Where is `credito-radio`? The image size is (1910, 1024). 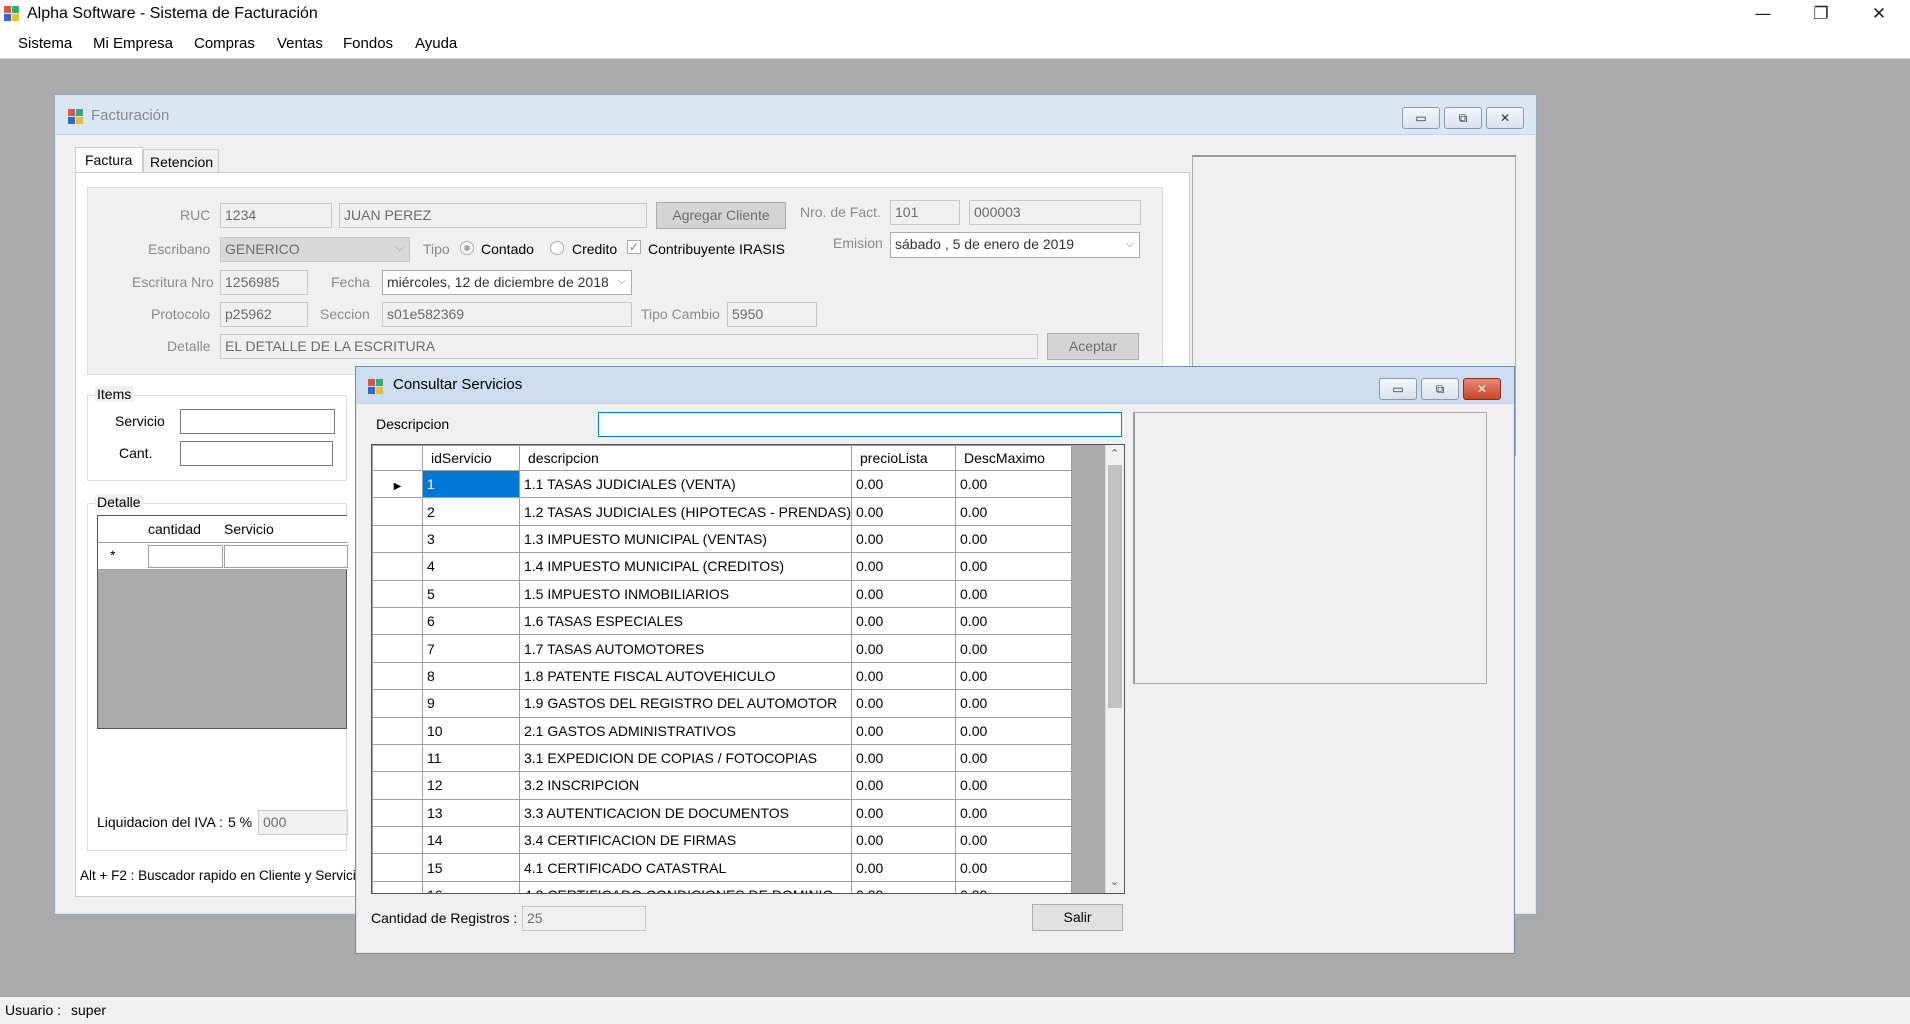
credito-radio is located at coordinates (557, 248).